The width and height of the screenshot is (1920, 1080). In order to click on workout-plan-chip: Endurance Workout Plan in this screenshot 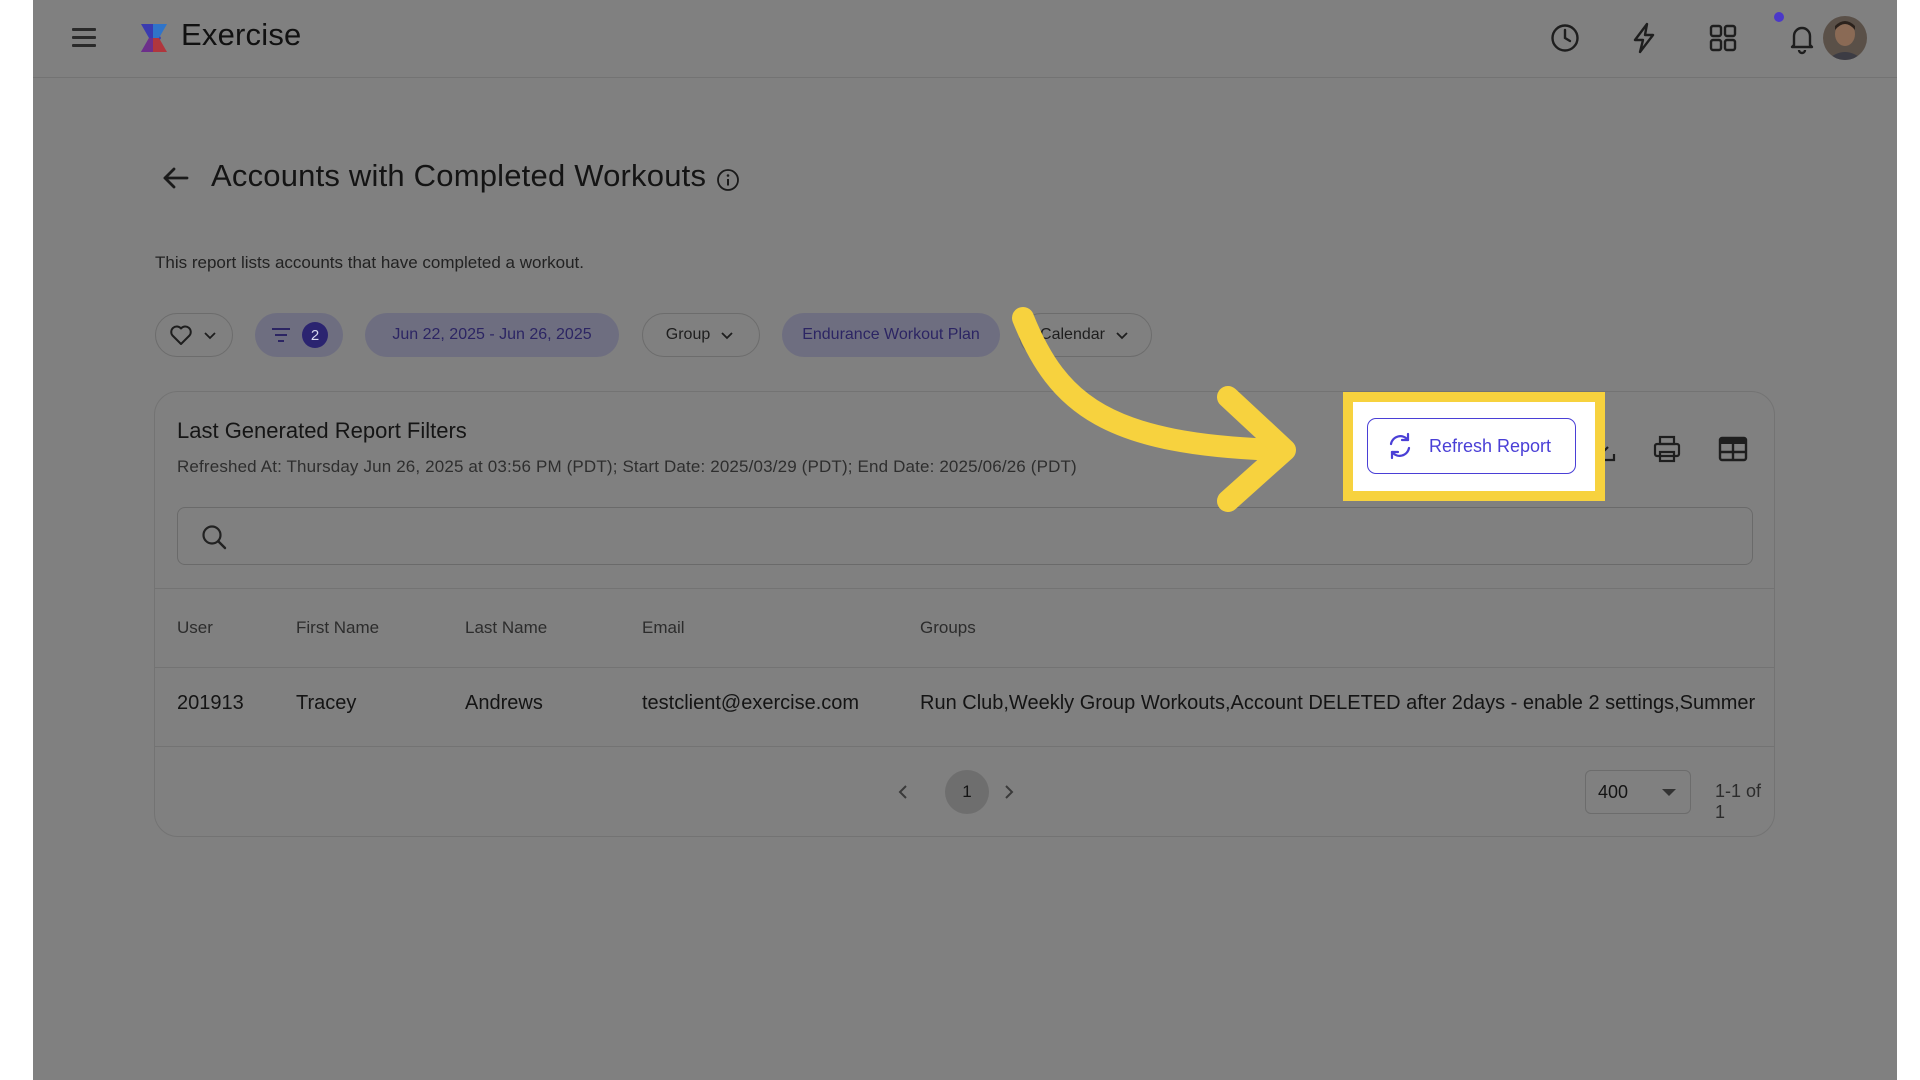, I will do `click(891, 335)`.